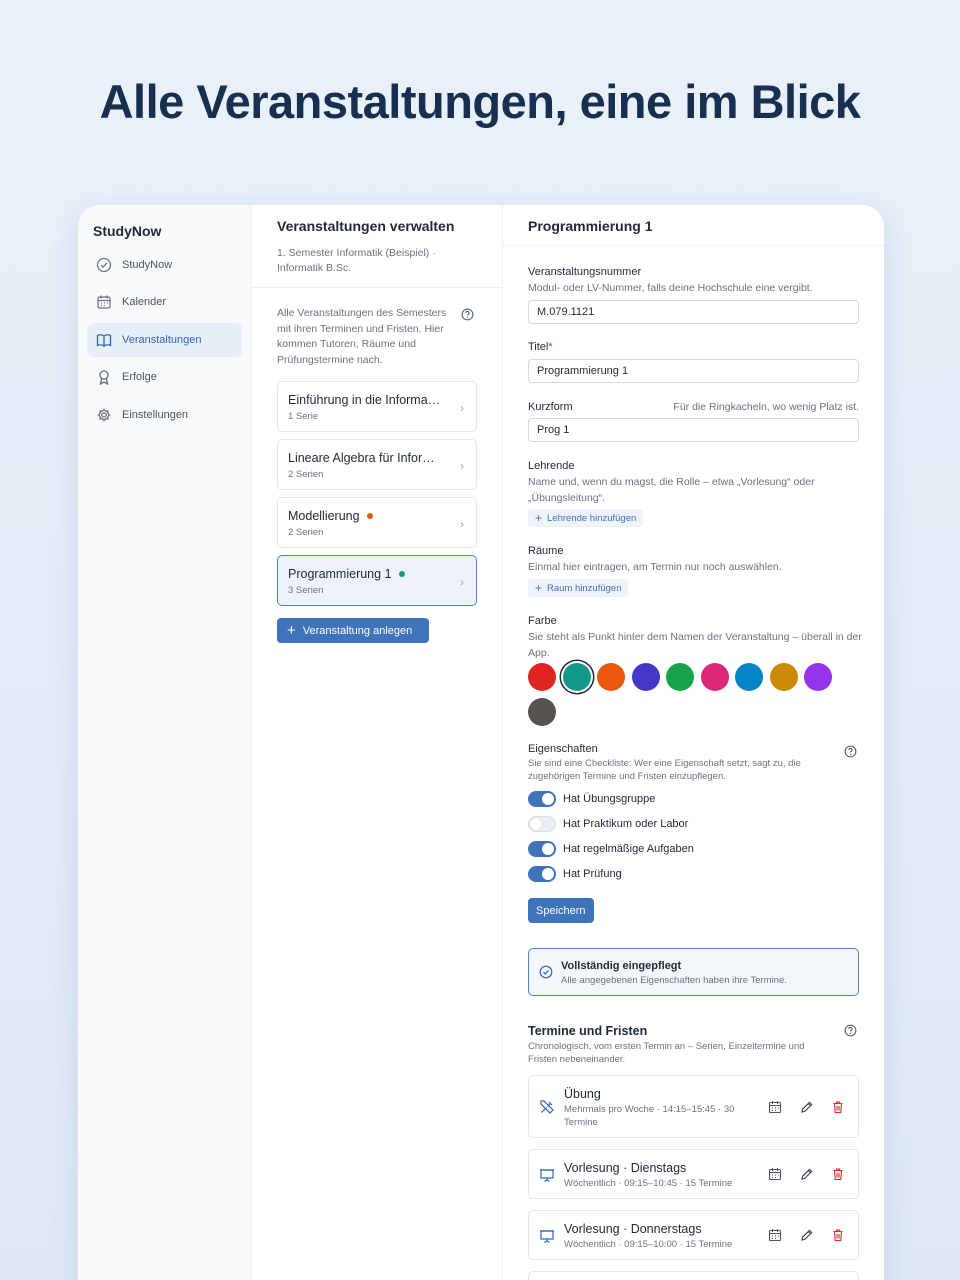 The image size is (960, 1280). Describe the element at coordinates (693, 1275) in the screenshot. I see `term-card` at that location.